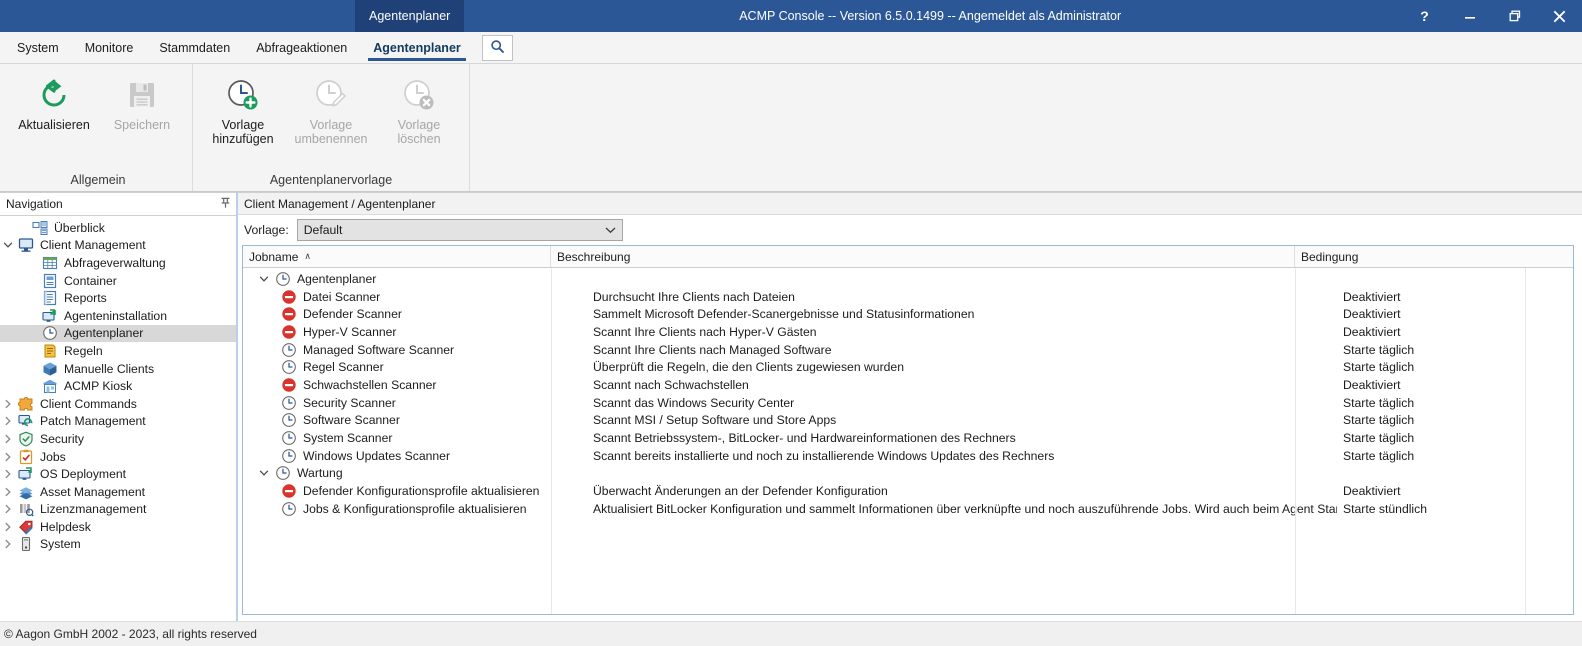  I want to click on cell-jobname: Managed Software Scanner, so click(415, 350).